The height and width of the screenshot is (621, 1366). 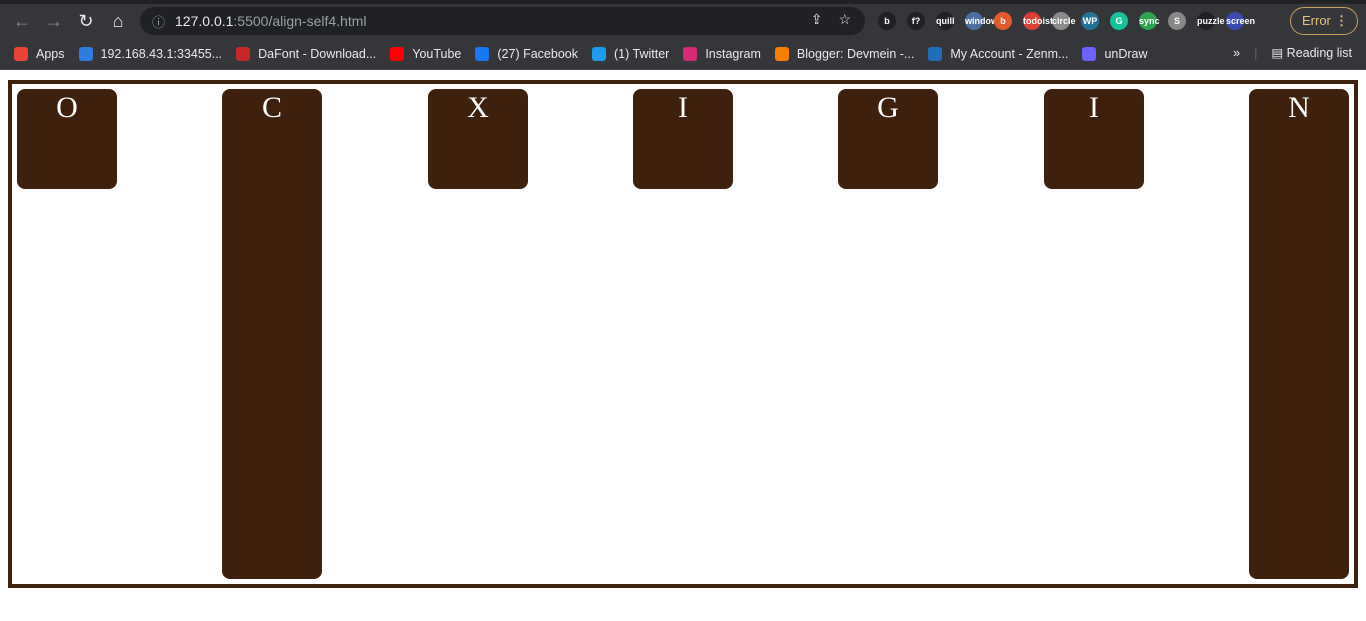 I want to click on extension-icon: quill, so click(x=945, y=21).